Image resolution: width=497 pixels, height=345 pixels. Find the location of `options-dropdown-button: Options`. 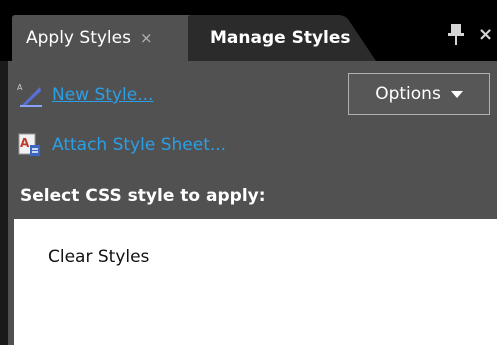

options-dropdown-button: Options is located at coordinates (419, 94).